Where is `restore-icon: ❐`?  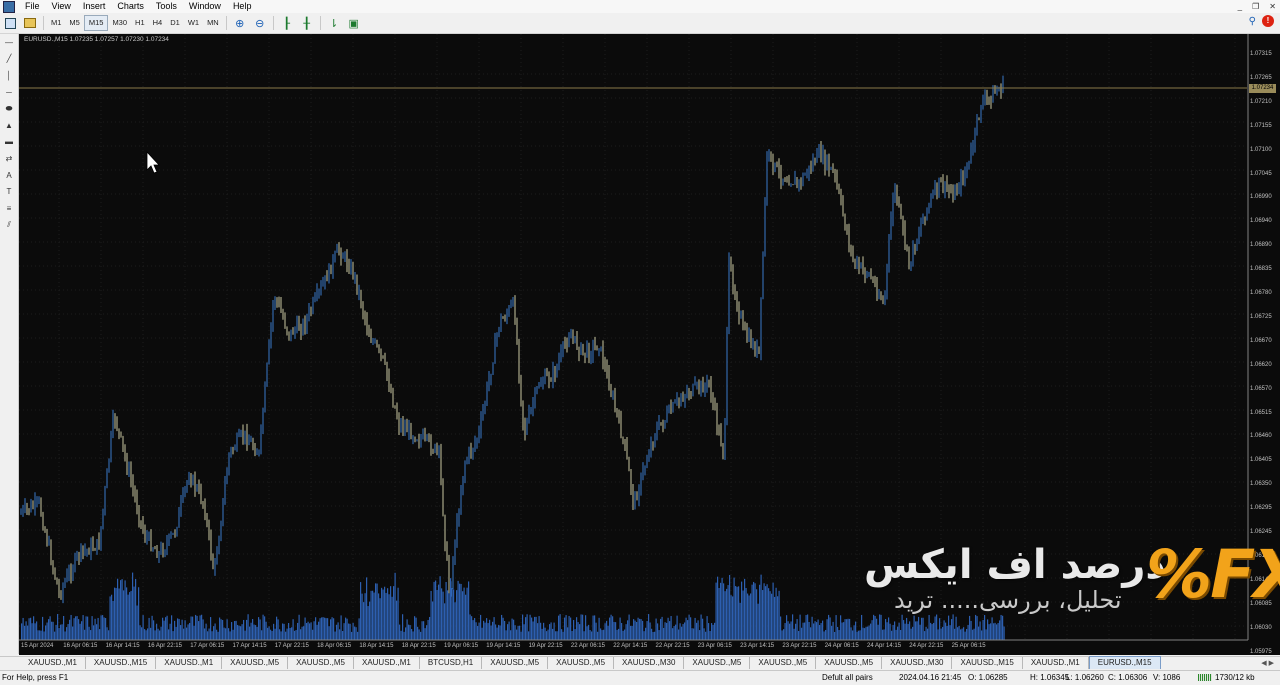 restore-icon: ❐ is located at coordinates (1255, 6).